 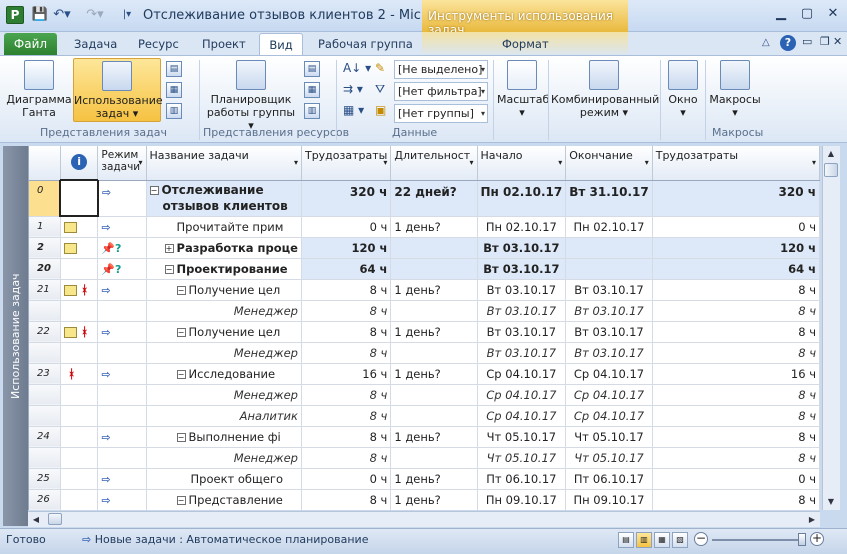 What do you see at coordinates (353, 89) in the screenshot?
I see `outline-icon: ⇉ ▾` at bounding box center [353, 89].